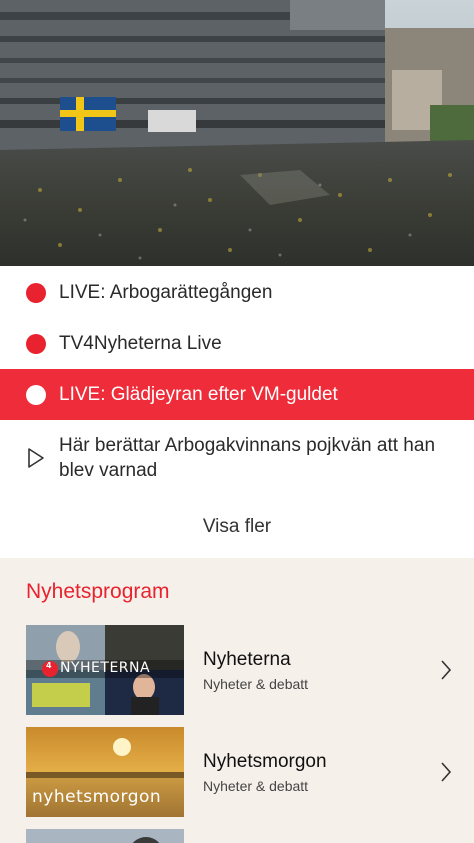  What do you see at coordinates (140, 343) in the screenshot?
I see `live-item-label: TV4Nyheterna Live` at bounding box center [140, 343].